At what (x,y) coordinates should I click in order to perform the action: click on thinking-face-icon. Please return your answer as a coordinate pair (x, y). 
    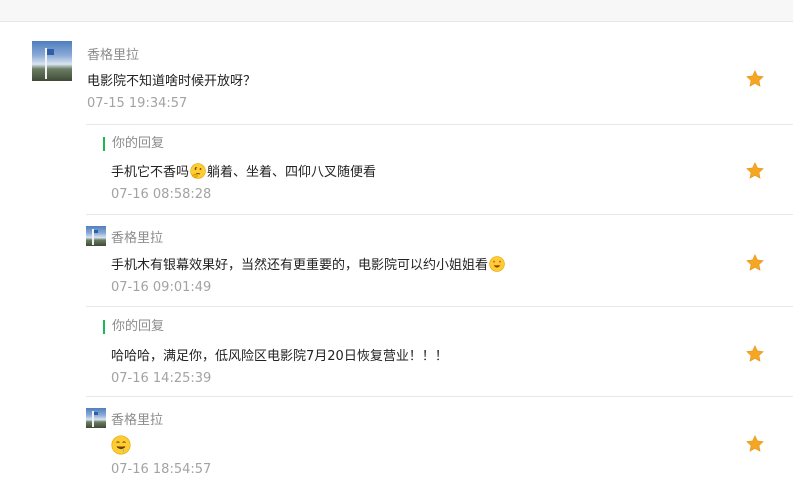
    Looking at the image, I should click on (198, 171).